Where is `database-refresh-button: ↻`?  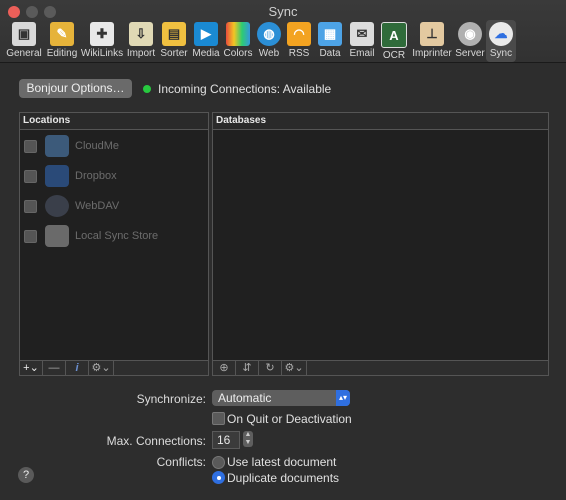 database-refresh-button: ↻ is located at coordinates (270, 368).